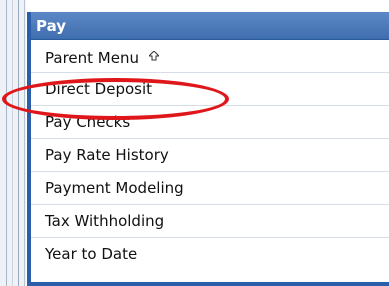  I want to click on menu-item-label: Pay Rate History, so click(107, 155).